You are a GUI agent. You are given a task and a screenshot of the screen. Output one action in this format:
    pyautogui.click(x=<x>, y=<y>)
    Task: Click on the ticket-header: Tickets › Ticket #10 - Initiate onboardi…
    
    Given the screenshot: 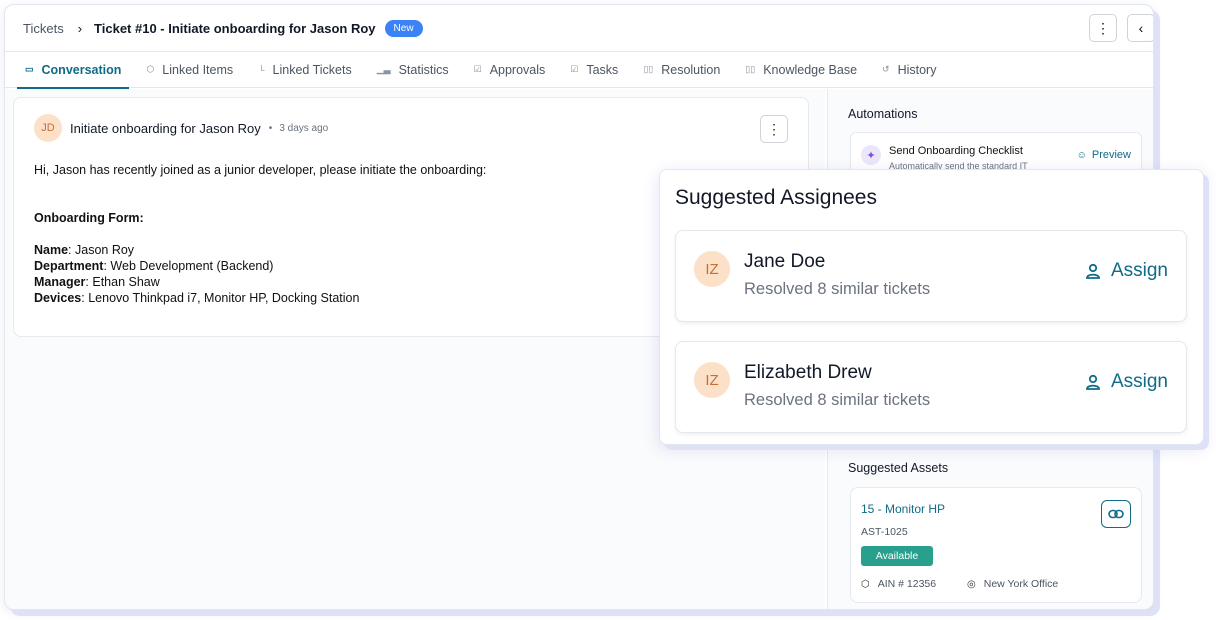 What is the action you would take?
    pyautogui.click(x=579, y=28)
    